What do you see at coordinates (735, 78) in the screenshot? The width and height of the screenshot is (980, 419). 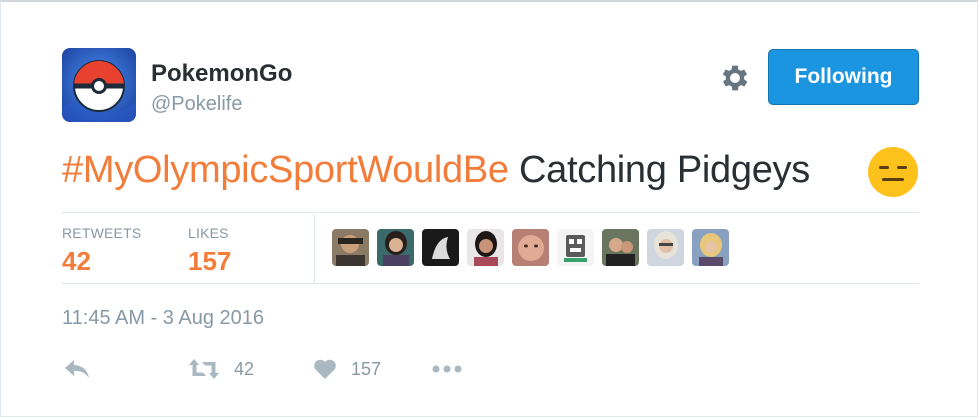 I see `gear-icon` at bounding box center [735, 78].